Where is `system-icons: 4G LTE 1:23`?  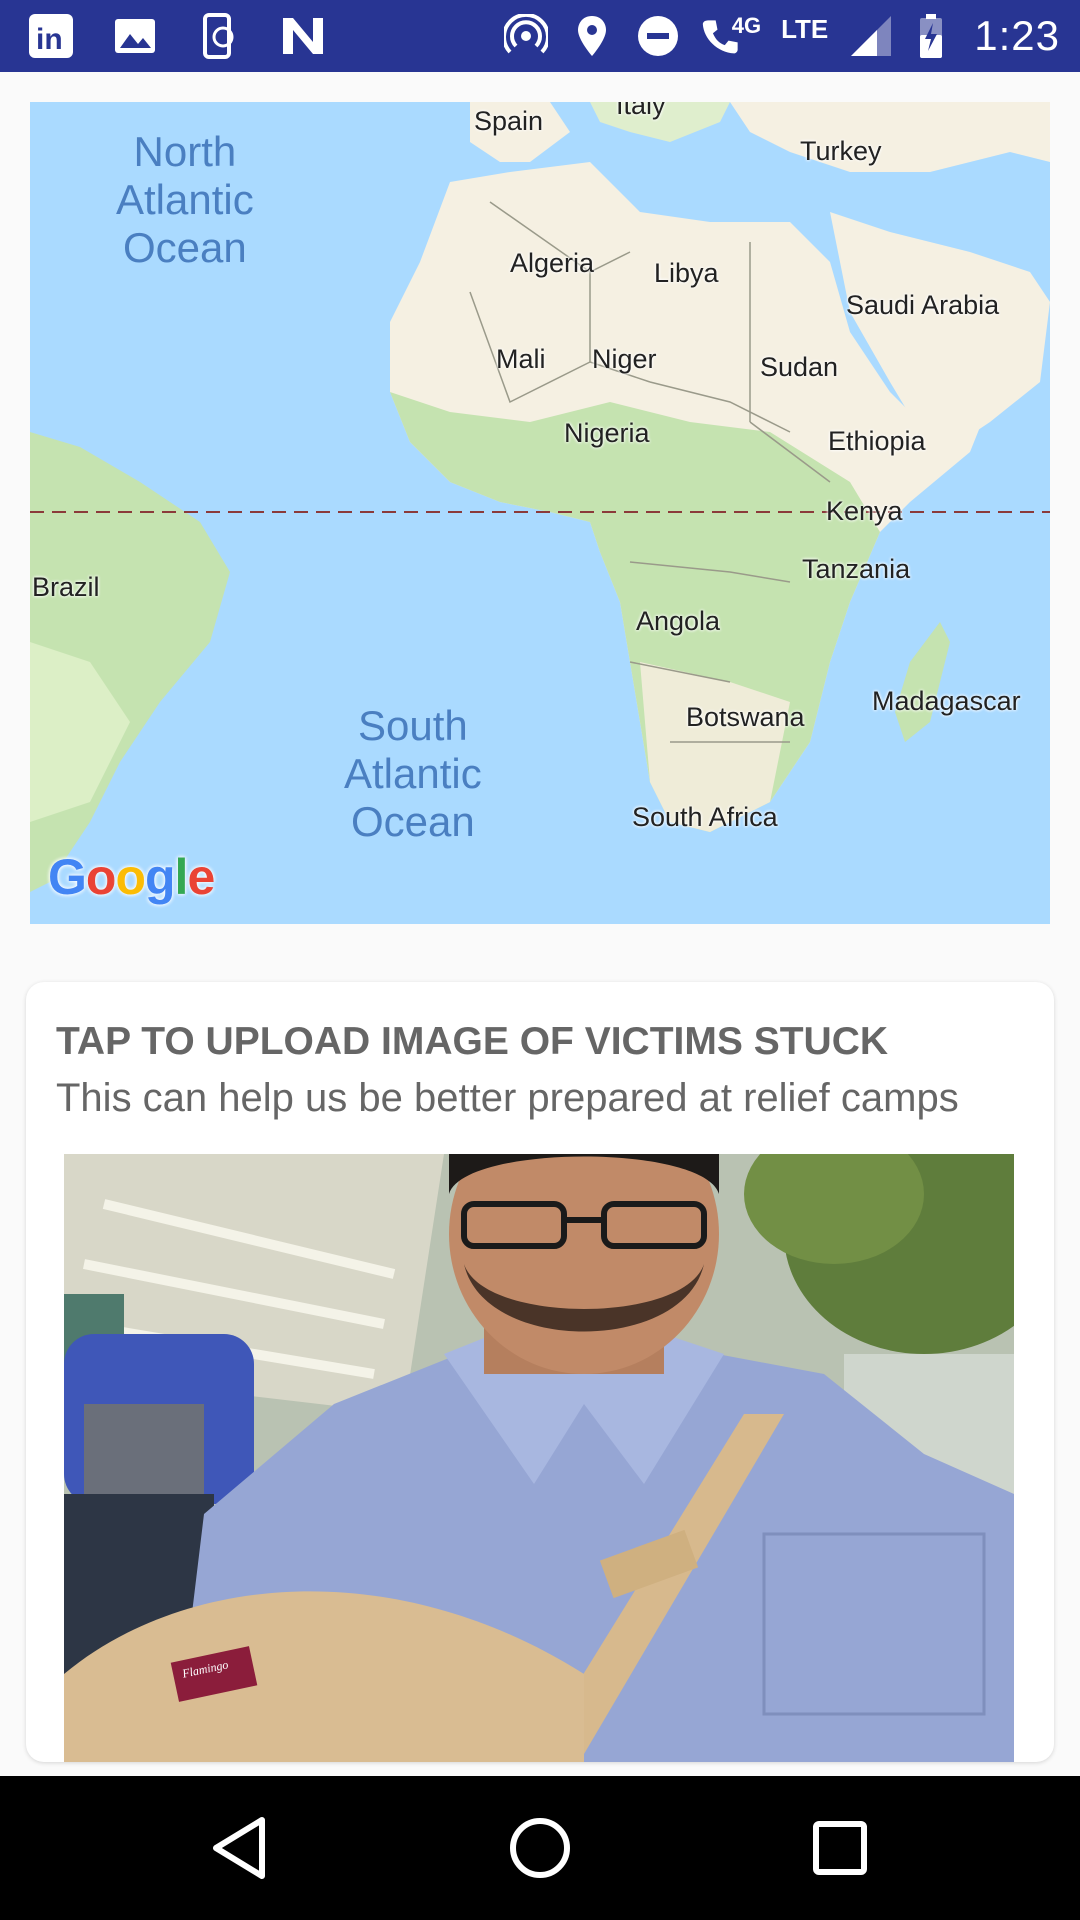
system-icons: 4G LTE 1:23 is located at coordinates (781, 36).